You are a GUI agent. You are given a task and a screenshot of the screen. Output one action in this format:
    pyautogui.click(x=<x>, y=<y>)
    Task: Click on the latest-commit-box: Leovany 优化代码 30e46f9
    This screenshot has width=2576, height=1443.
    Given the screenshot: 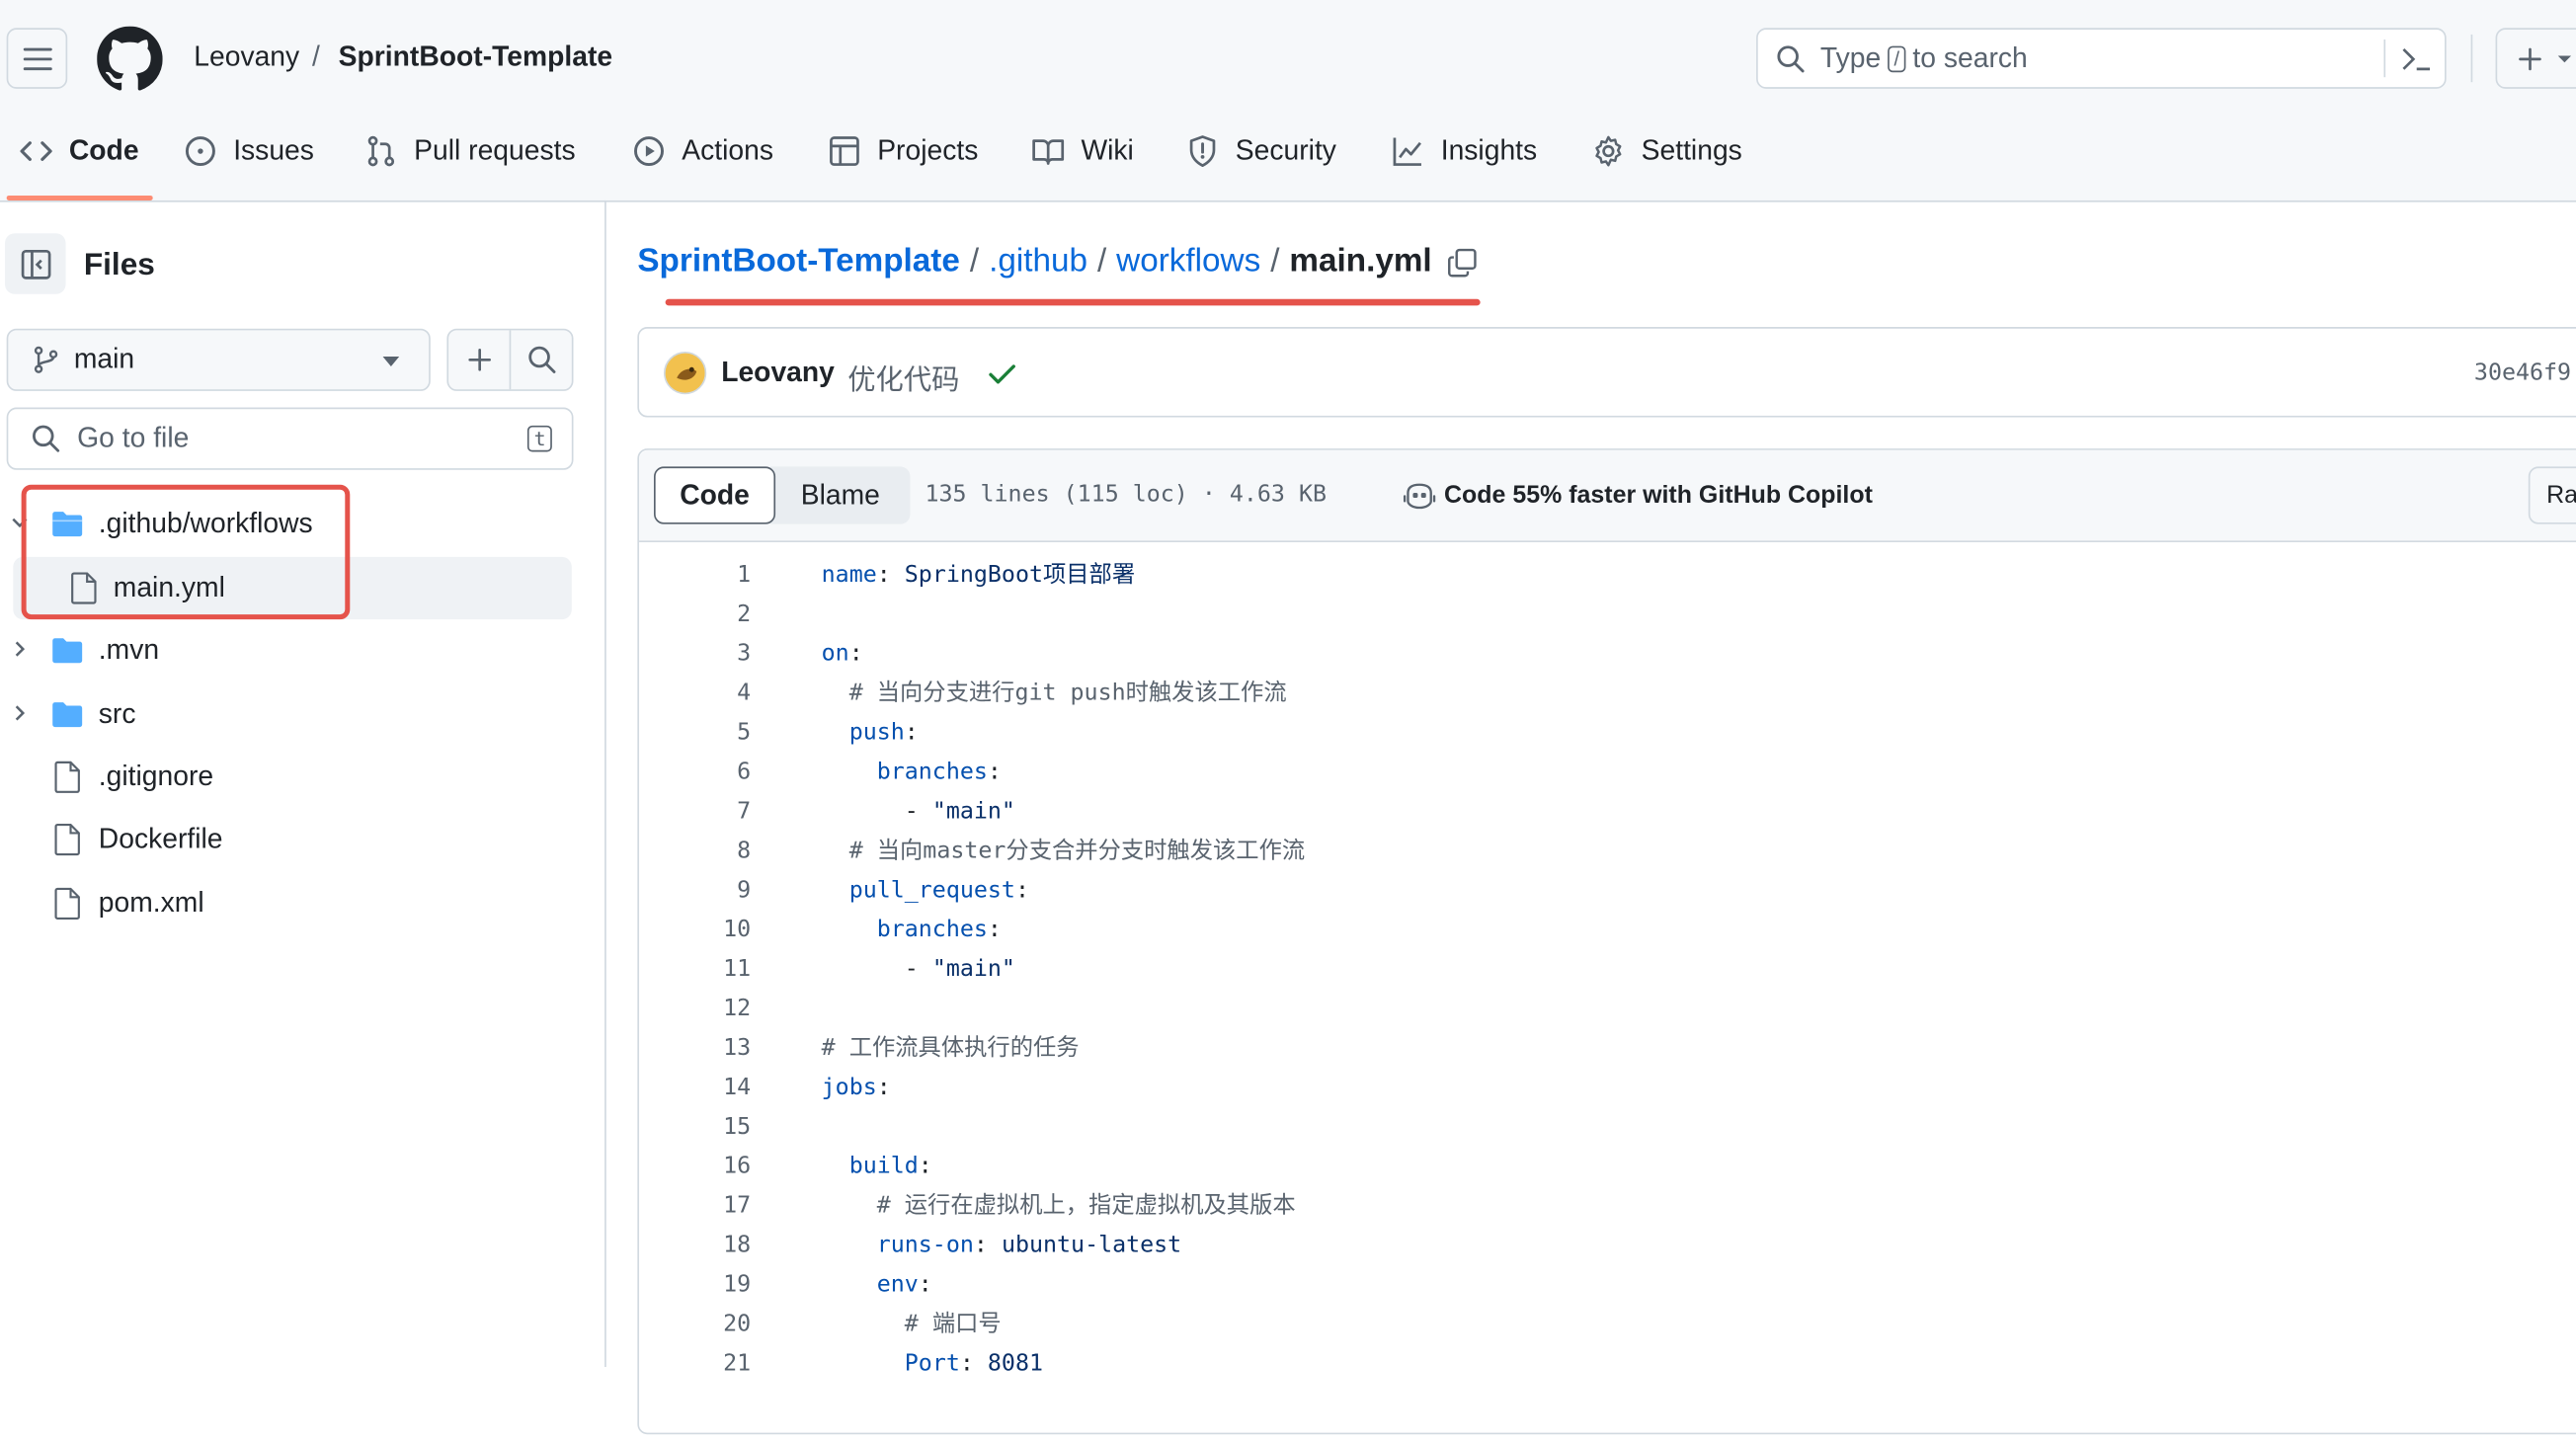 What is the action you would take?
    pyautogui.click(x=1606, y=372)
    